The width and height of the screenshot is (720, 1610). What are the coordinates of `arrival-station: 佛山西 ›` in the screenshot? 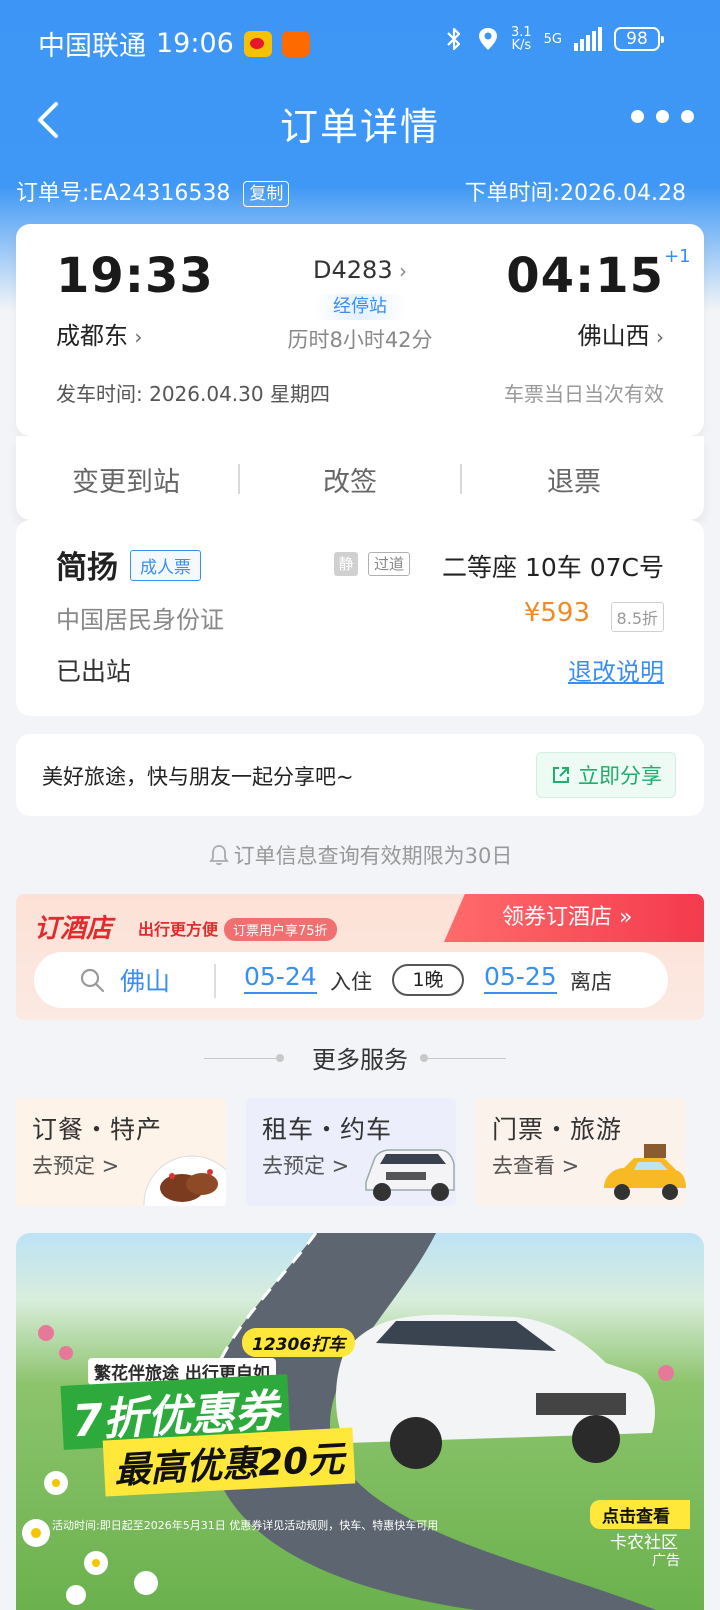 It's located at (621, 333).